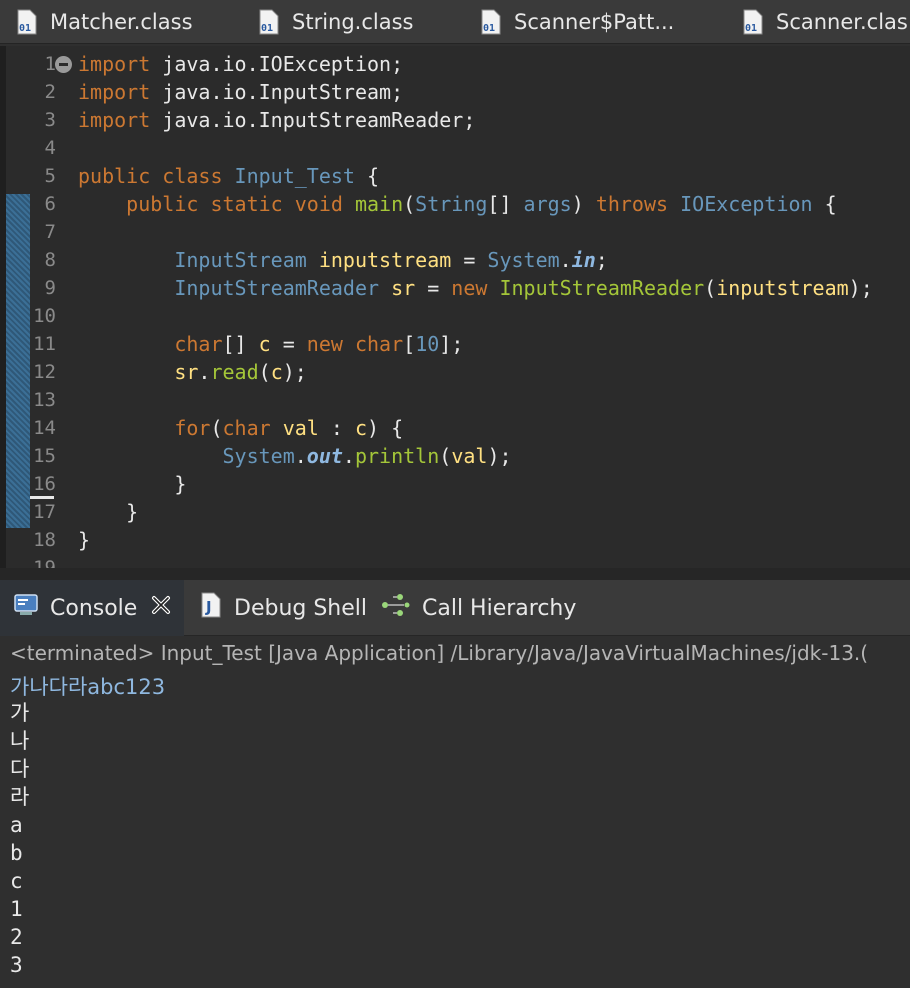 The image size is (910, 988). Describe the element at coordinates (475, 428) in the screenshot. I see `code-line: for(char val : c) {` at that location.